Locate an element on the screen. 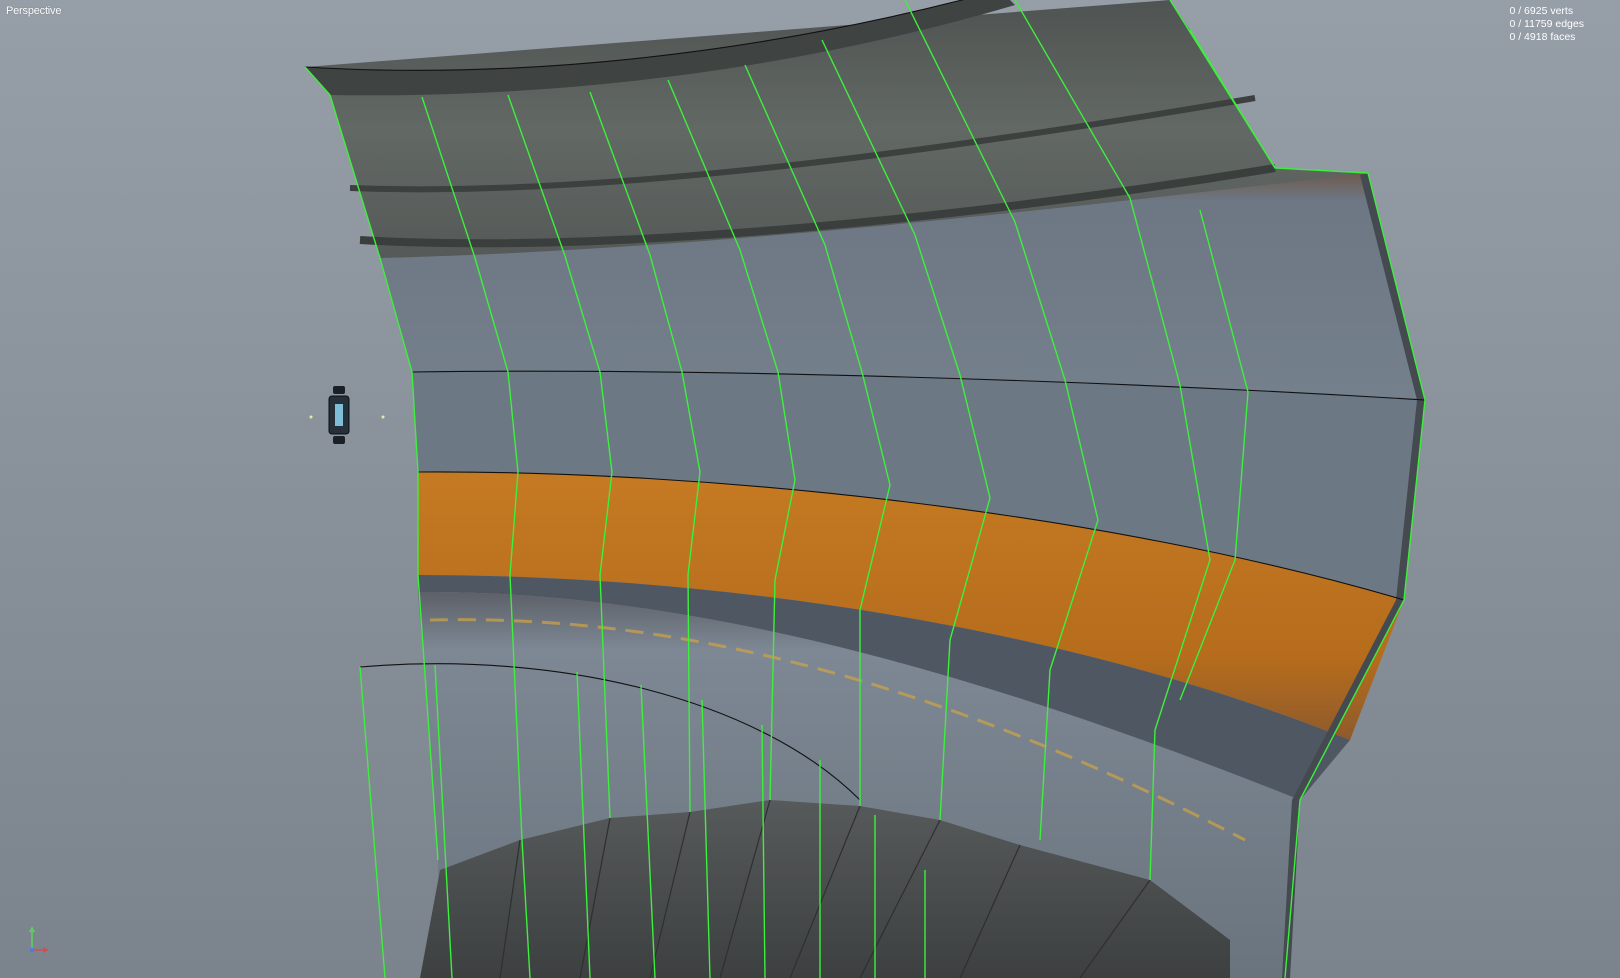 The height and width of the screenshot is (978, 1620). verts-count: 0 / 6925 verts is located at coordinates (1541, 11).